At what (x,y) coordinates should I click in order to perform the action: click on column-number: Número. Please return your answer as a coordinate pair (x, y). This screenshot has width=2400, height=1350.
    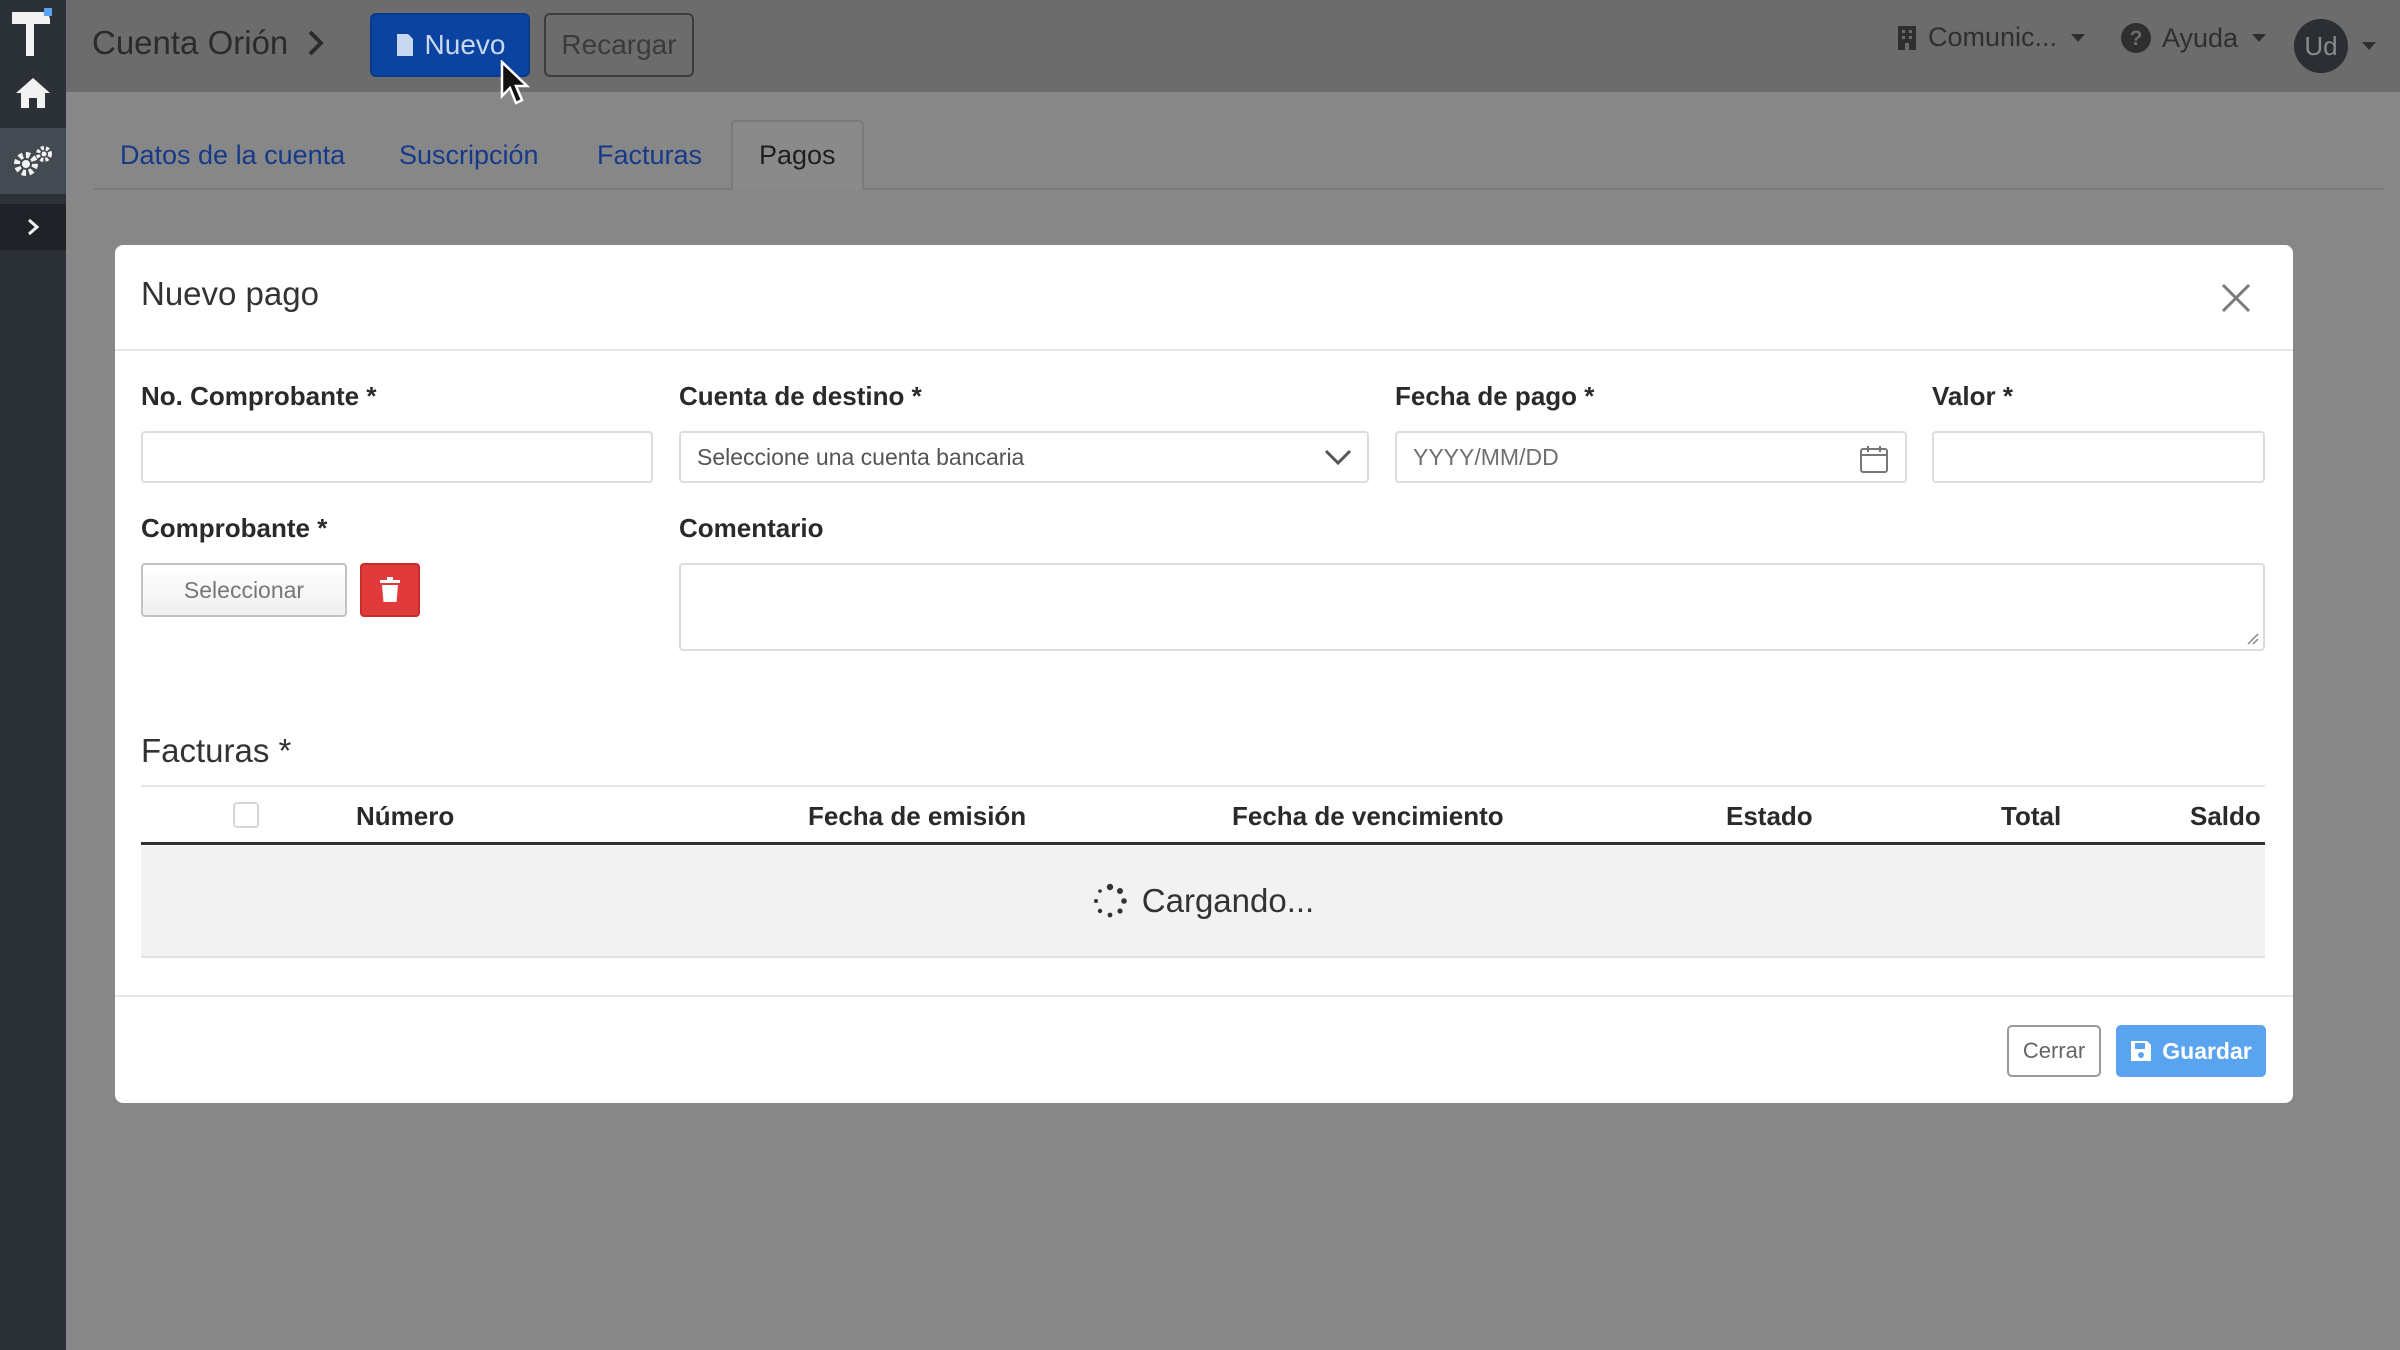
    Looking at the image, I should click on (405, 816).